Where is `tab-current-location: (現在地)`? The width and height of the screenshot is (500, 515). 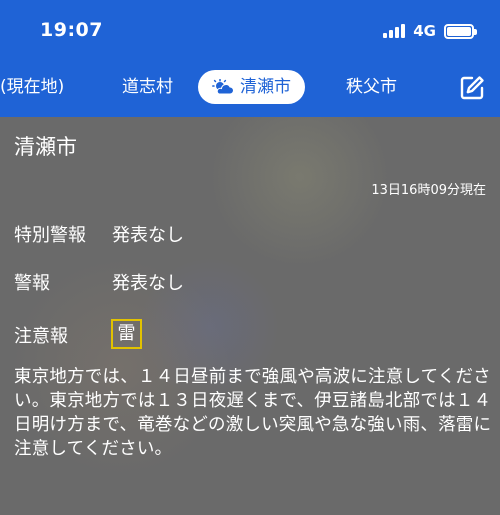
tab-current-location: (現在地) is located at coordinates (32, 87).